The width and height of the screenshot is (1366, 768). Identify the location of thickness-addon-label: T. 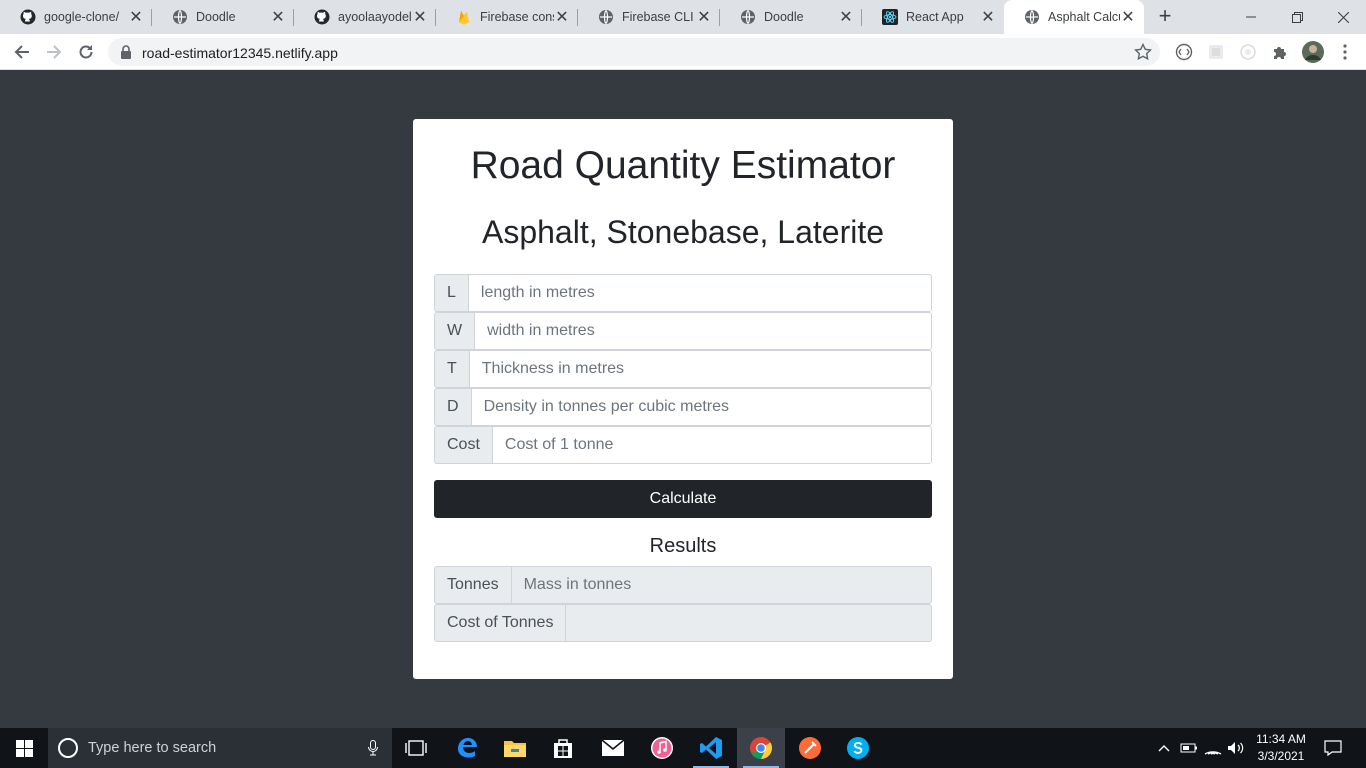
(451, 369).